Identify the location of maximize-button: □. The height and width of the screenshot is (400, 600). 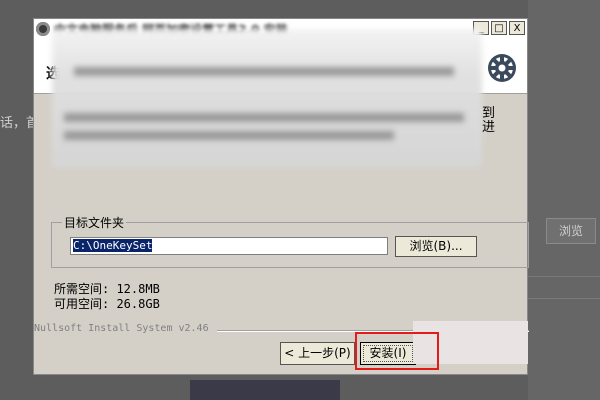
(499, 28).